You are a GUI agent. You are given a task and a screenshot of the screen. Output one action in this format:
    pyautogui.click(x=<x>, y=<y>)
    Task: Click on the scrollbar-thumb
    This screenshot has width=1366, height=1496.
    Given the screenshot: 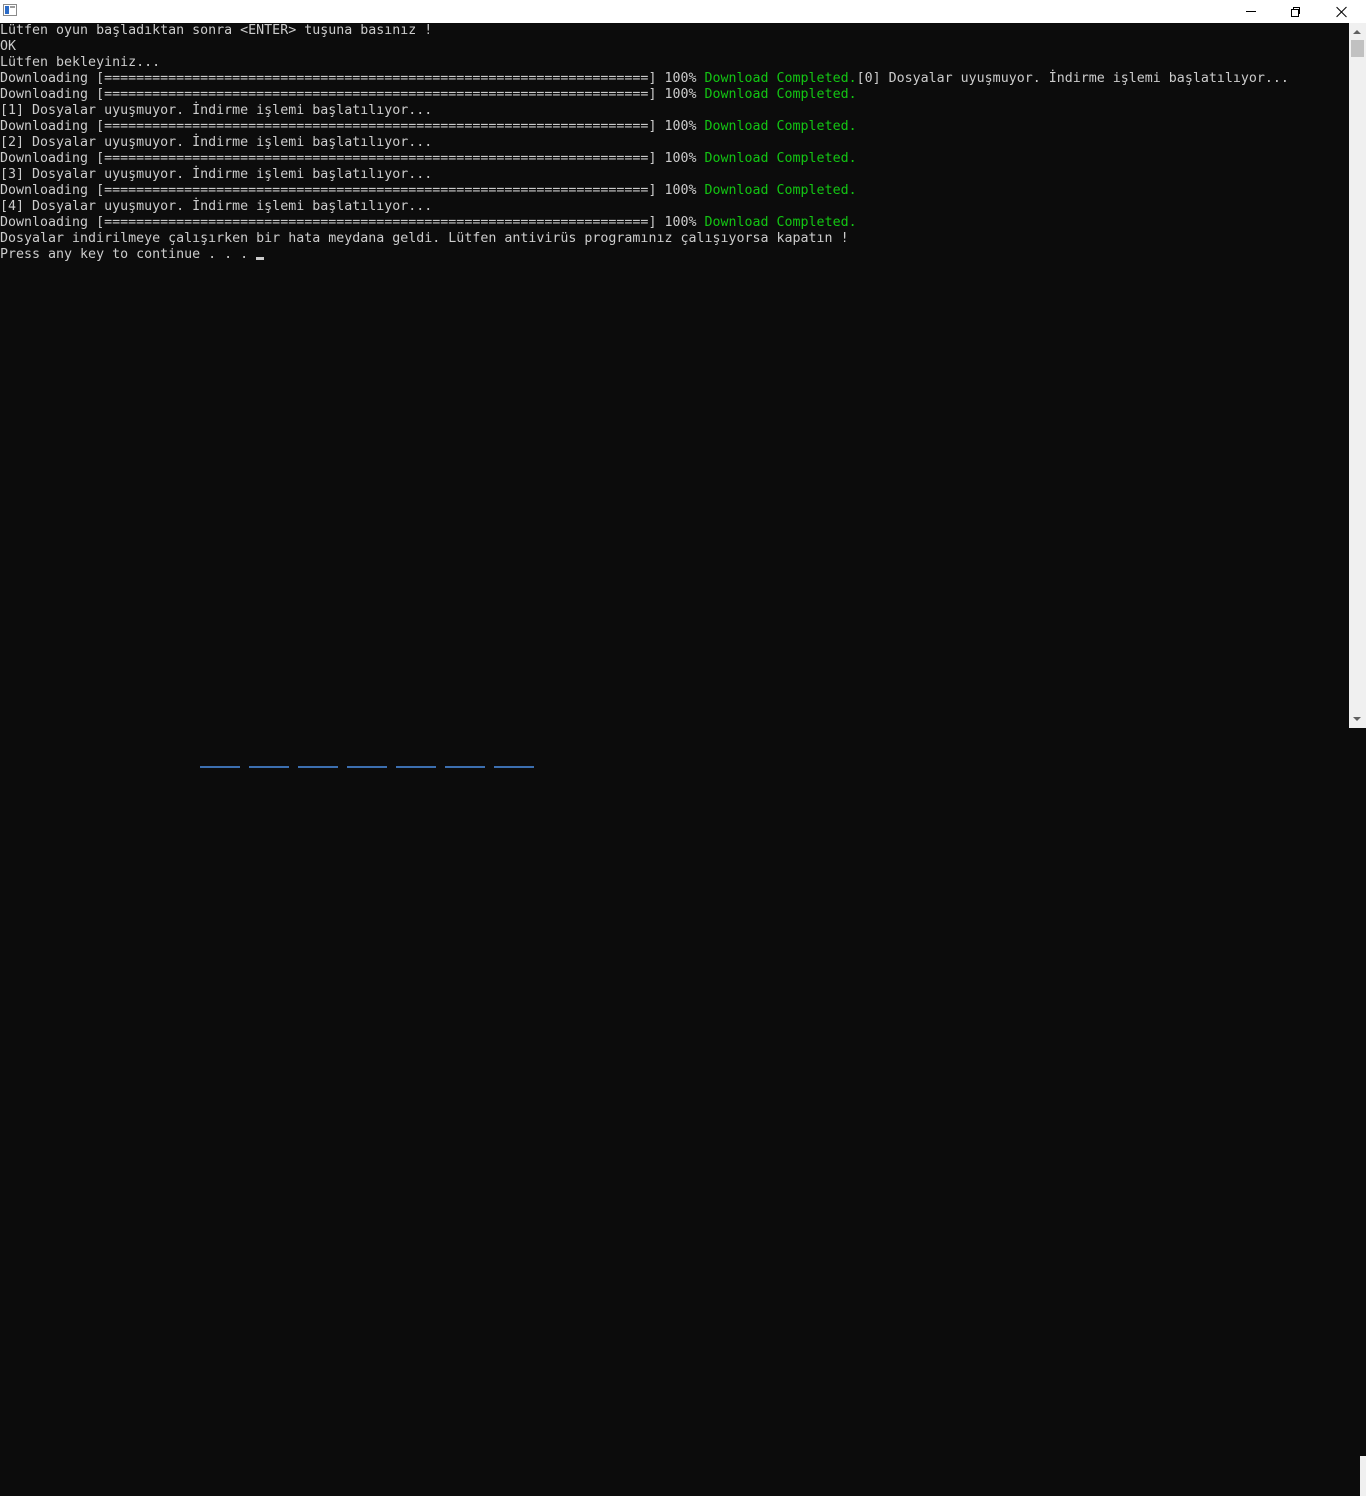 What is the action you would take?
    pyautogui.click(x=1357, y=48)
    